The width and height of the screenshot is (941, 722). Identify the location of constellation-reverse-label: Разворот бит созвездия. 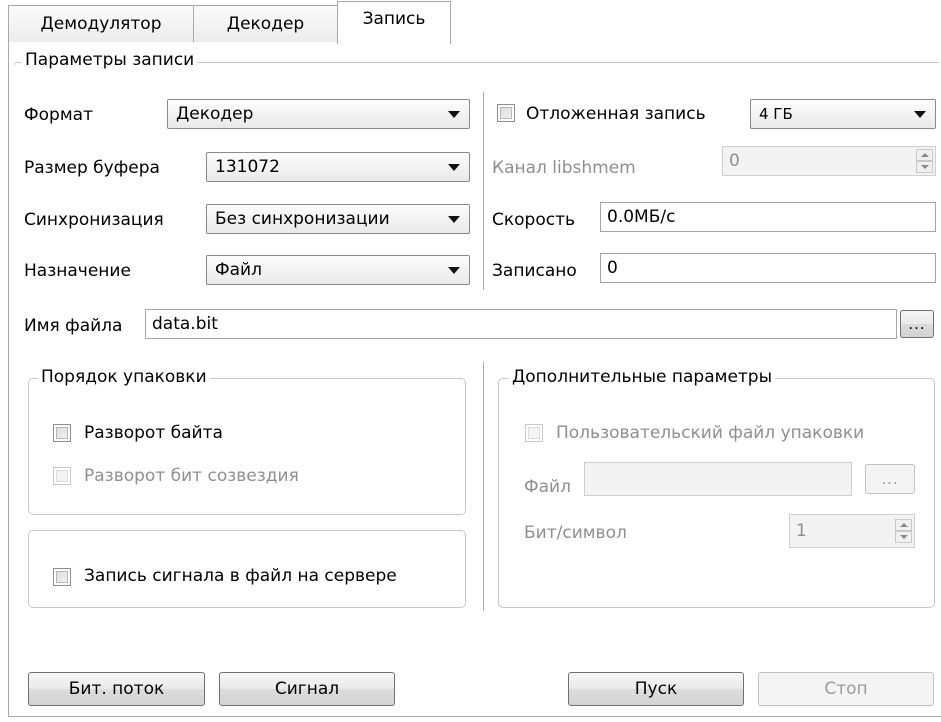
(191, 476).